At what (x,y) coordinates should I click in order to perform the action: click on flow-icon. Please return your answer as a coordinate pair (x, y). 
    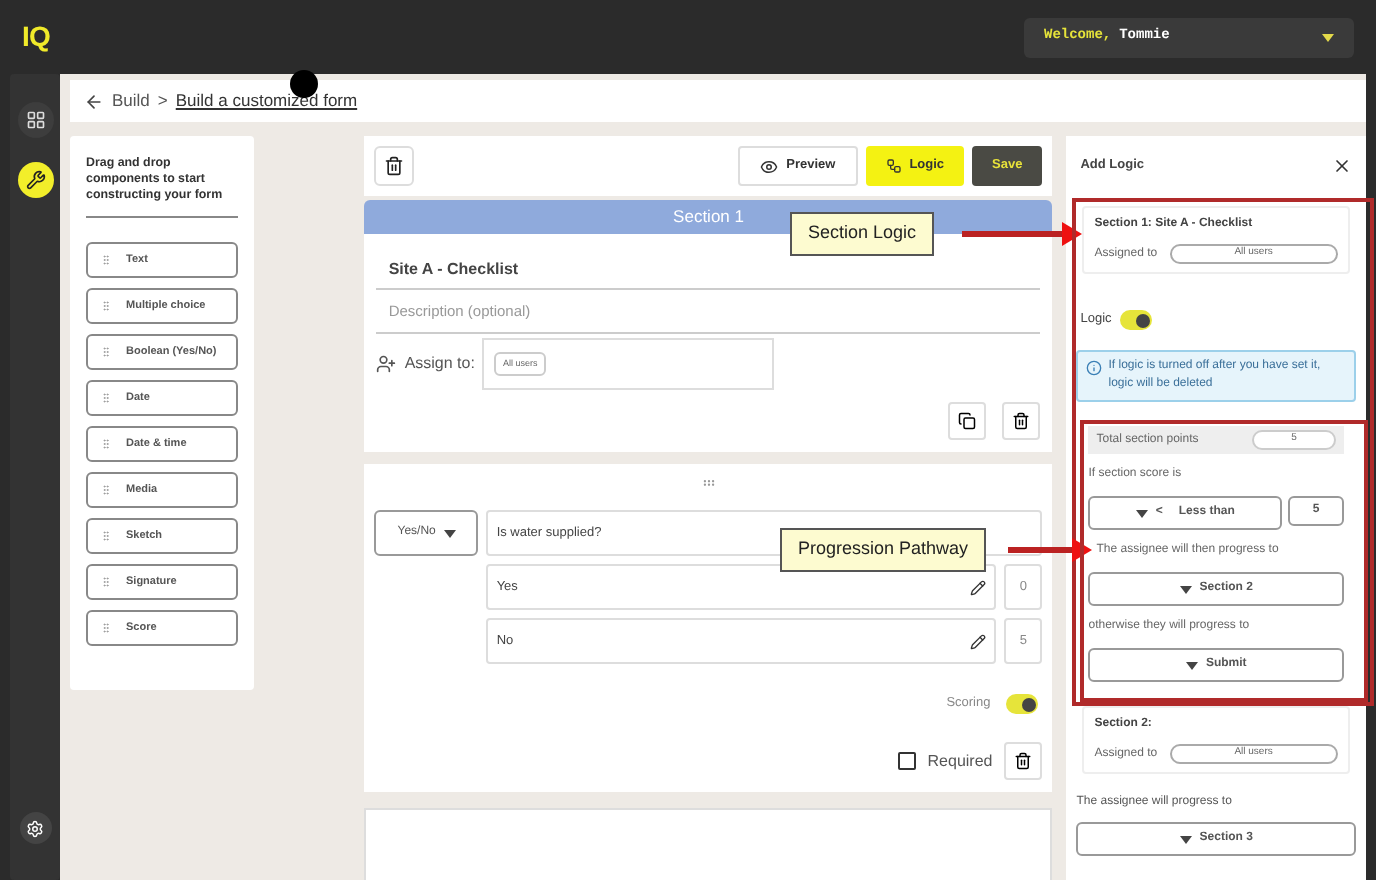
    Looking at the image, I should click on (893, 166).